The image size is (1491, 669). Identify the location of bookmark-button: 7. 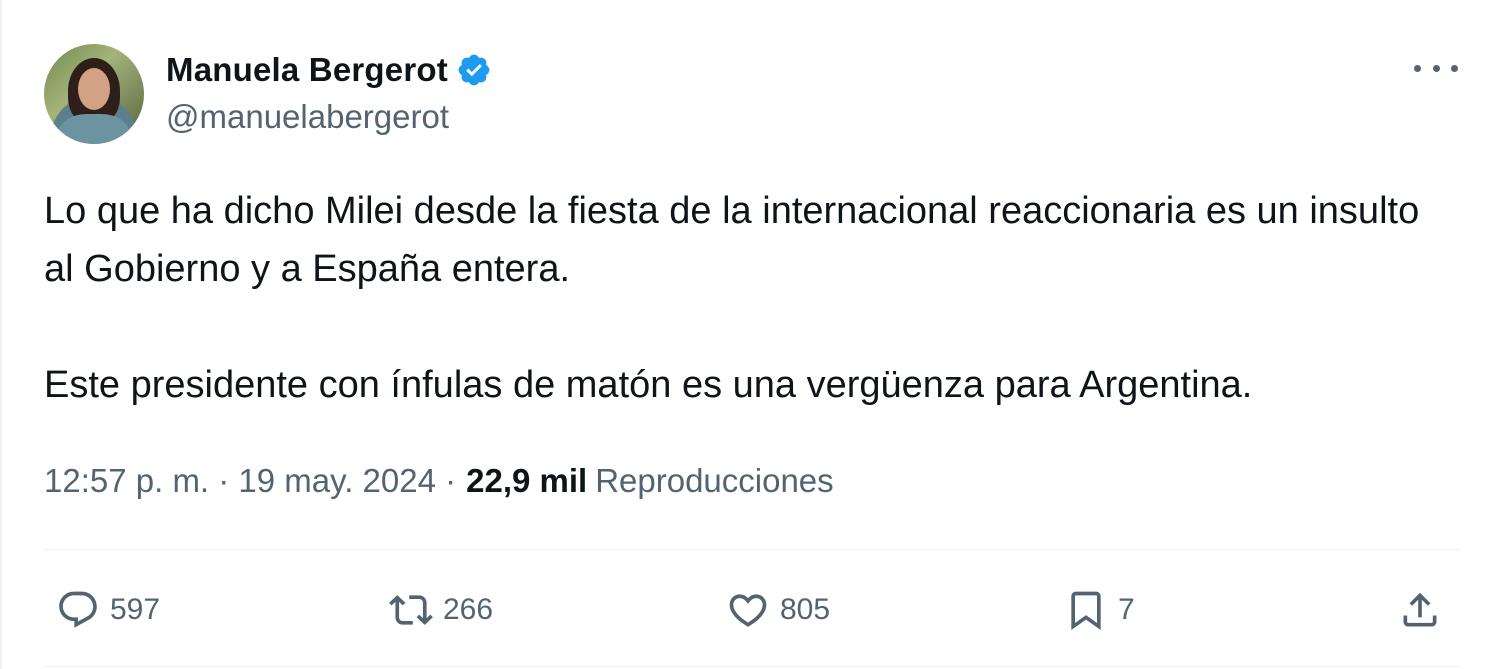
(1099, 610).